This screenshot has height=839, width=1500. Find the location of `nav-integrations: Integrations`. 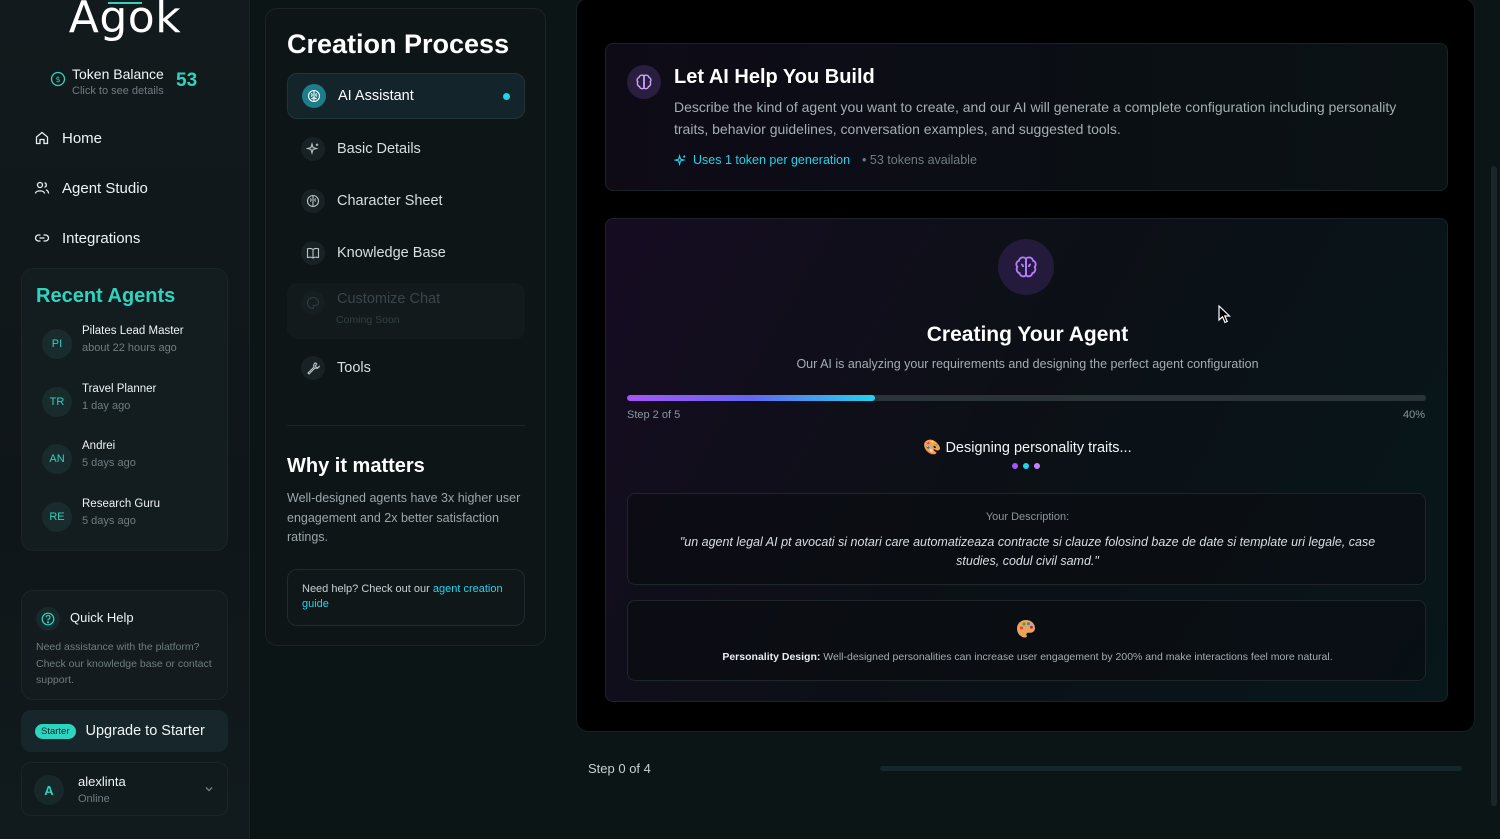

nav-integrations: Integrations is located at coordinates (87, 238).